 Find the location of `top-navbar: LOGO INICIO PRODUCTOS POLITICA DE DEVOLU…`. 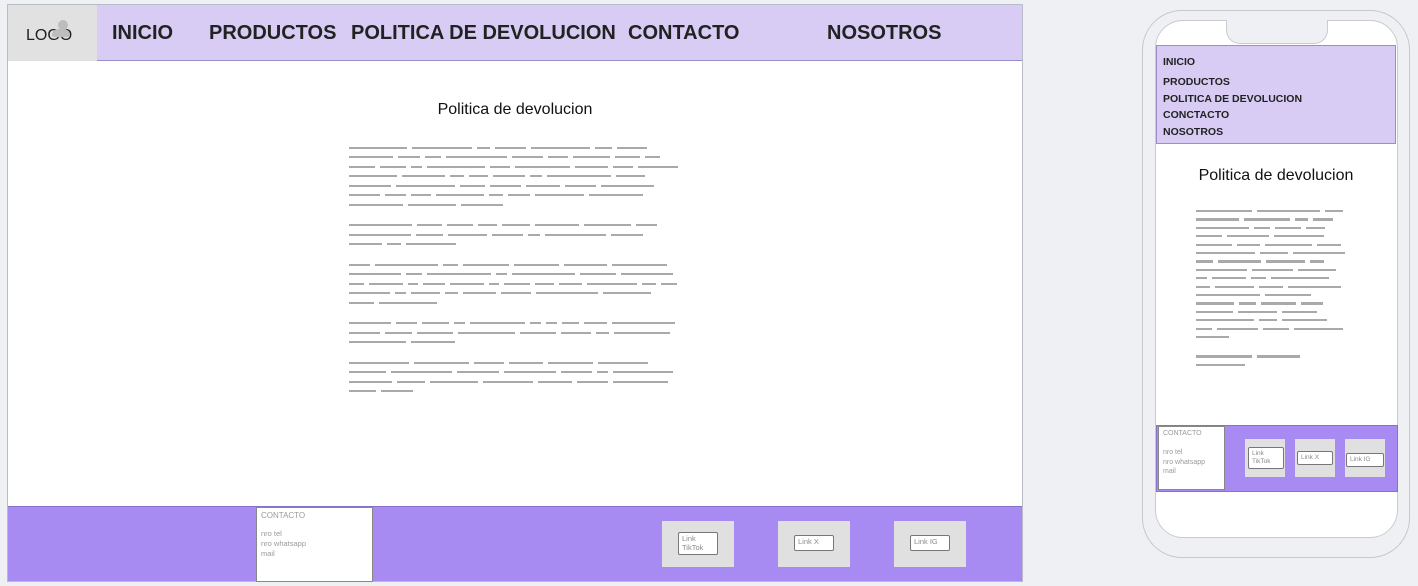

top-navbar: LOGO INICIO PRODUCTOS POLITICA DE DEVOLU… is located at coordinates (515, 33).